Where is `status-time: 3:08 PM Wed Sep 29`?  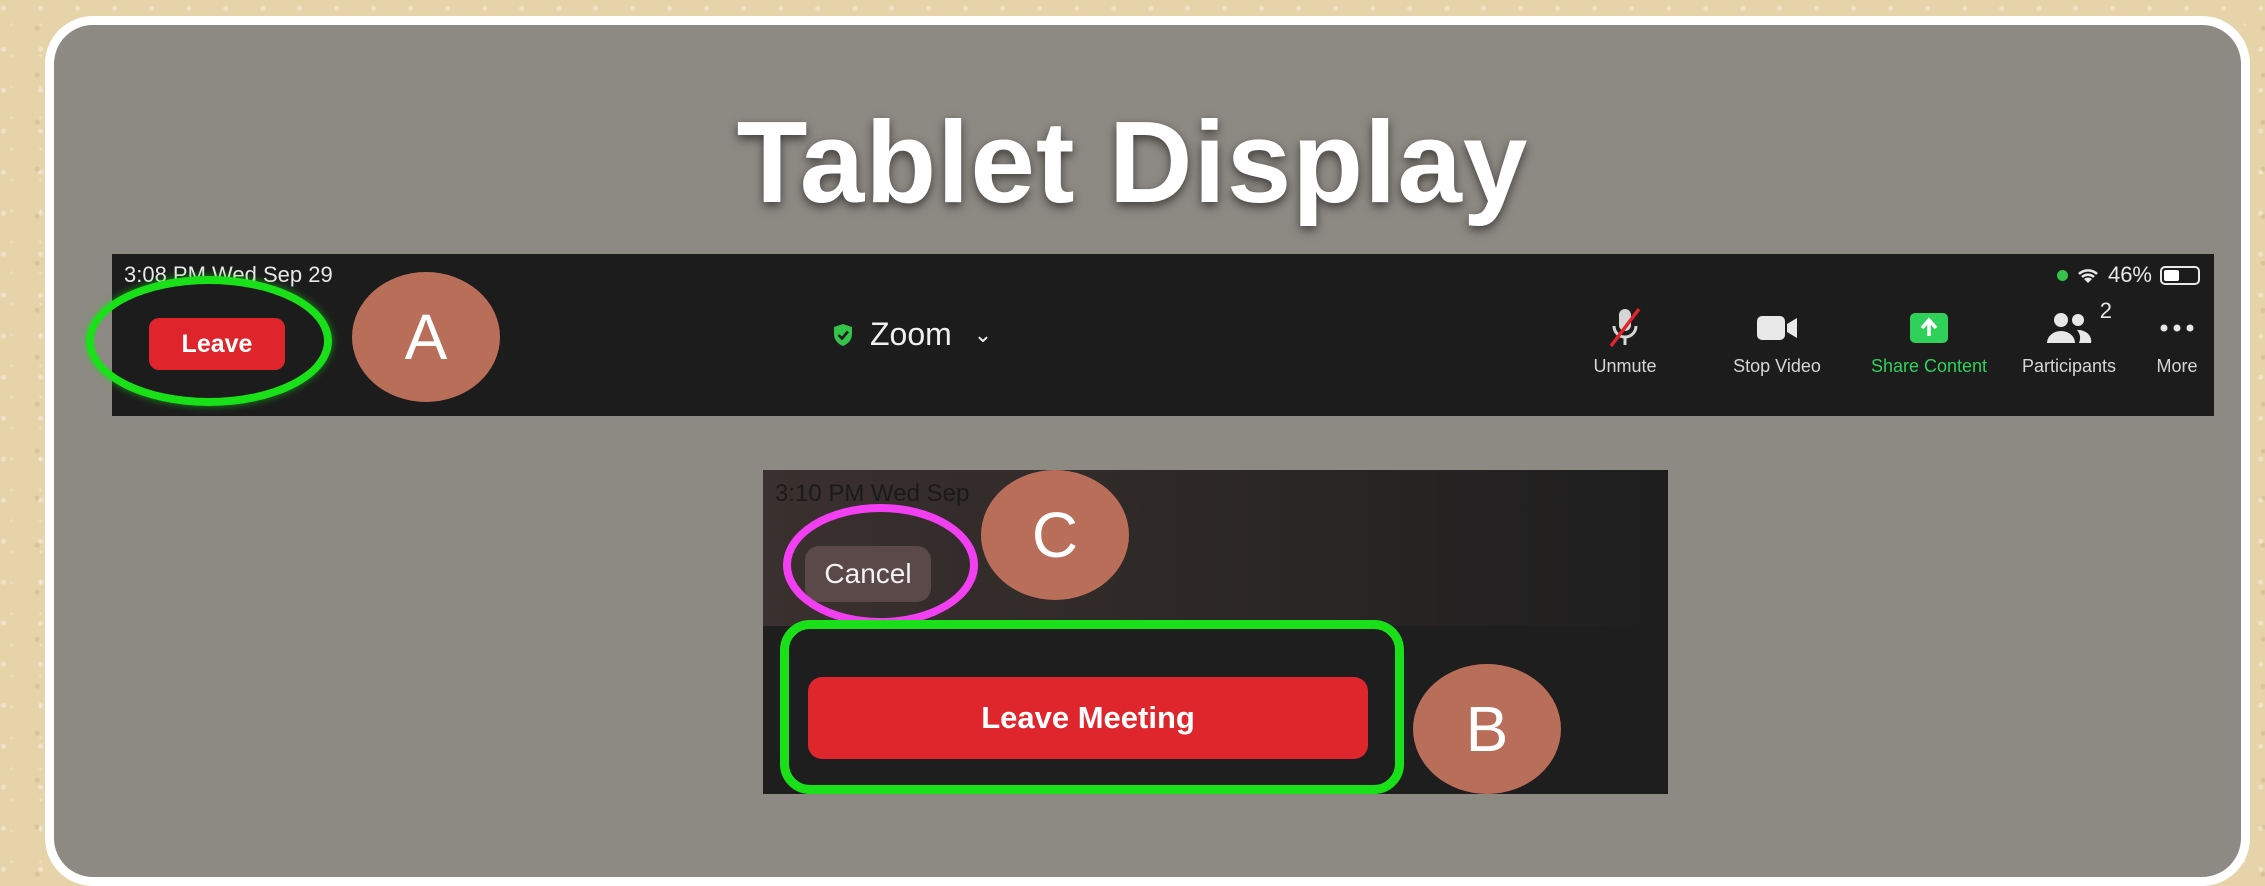 status-time: 3:08 PM Wed Sep 29 is located at coordinates (228, 274).